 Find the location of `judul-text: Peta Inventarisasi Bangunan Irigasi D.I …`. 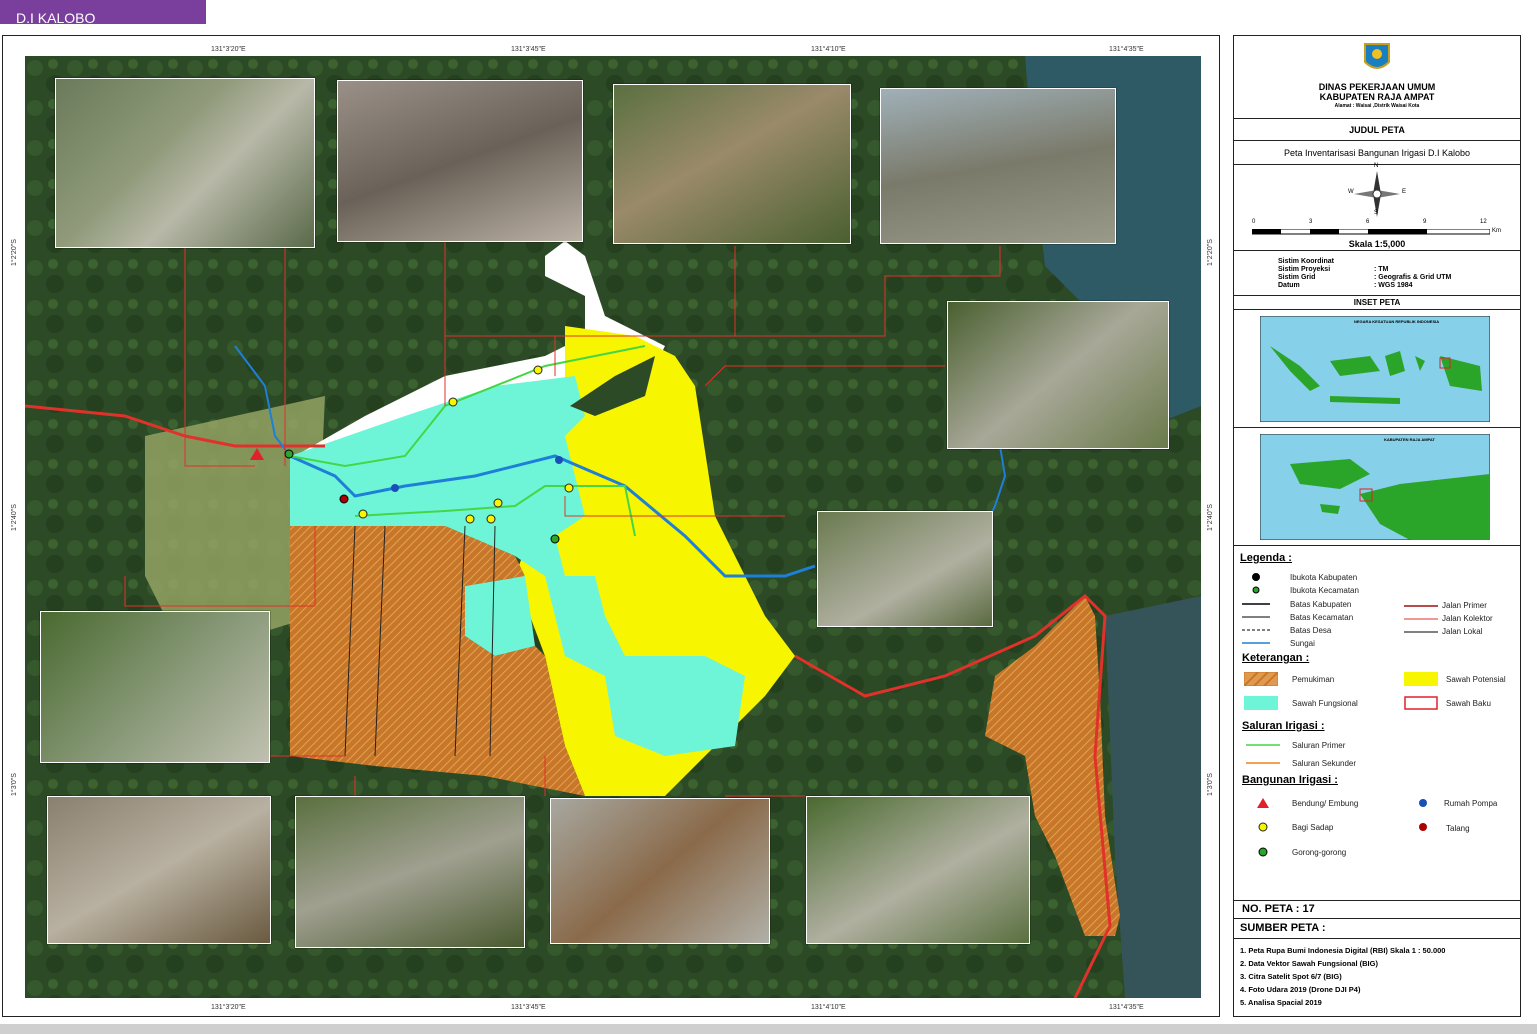

judul-text: Peta Inventarisasi Bangunan Irigasi D.I … is located at coordinates (1377, 153).